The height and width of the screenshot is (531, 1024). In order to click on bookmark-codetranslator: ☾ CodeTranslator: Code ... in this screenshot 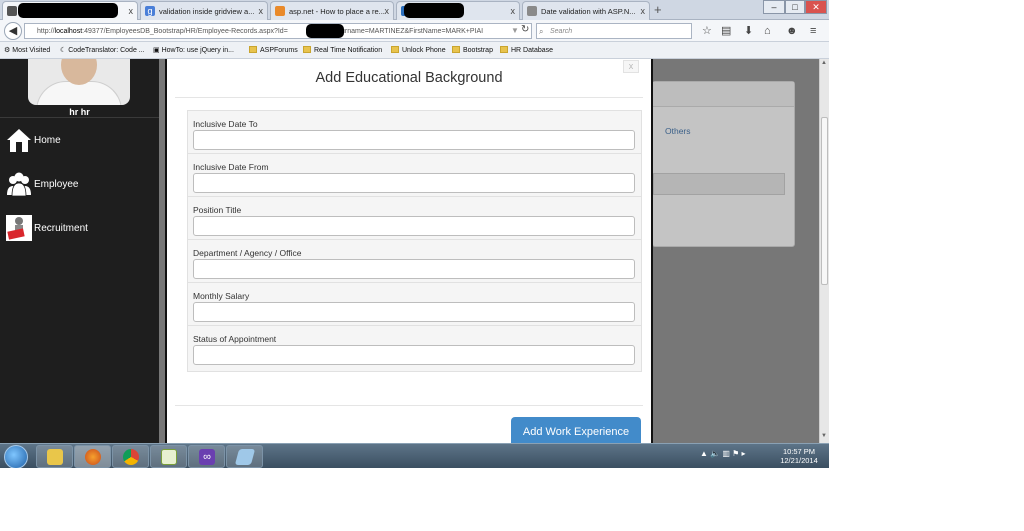, I will do `click(102, 50)`.